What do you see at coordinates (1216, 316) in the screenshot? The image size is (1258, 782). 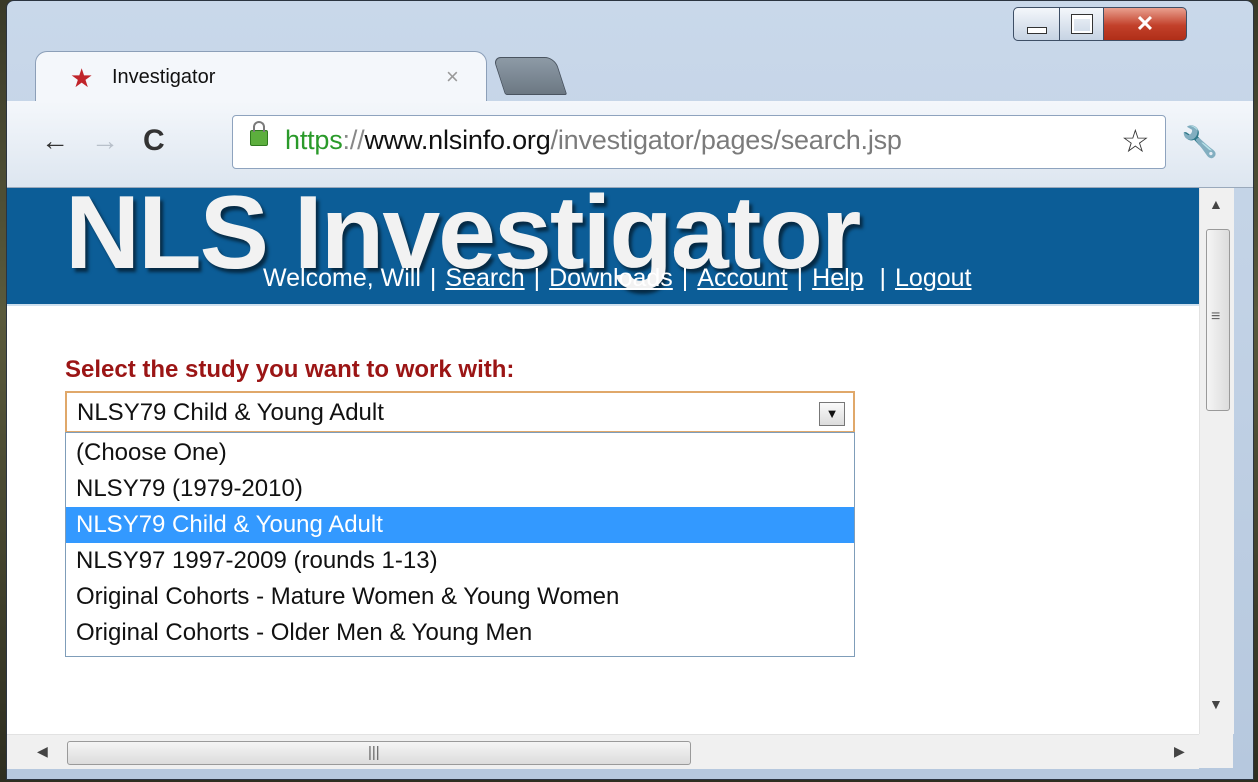 I see `grip-icon: ≡` at bounding box center [1216, 316].